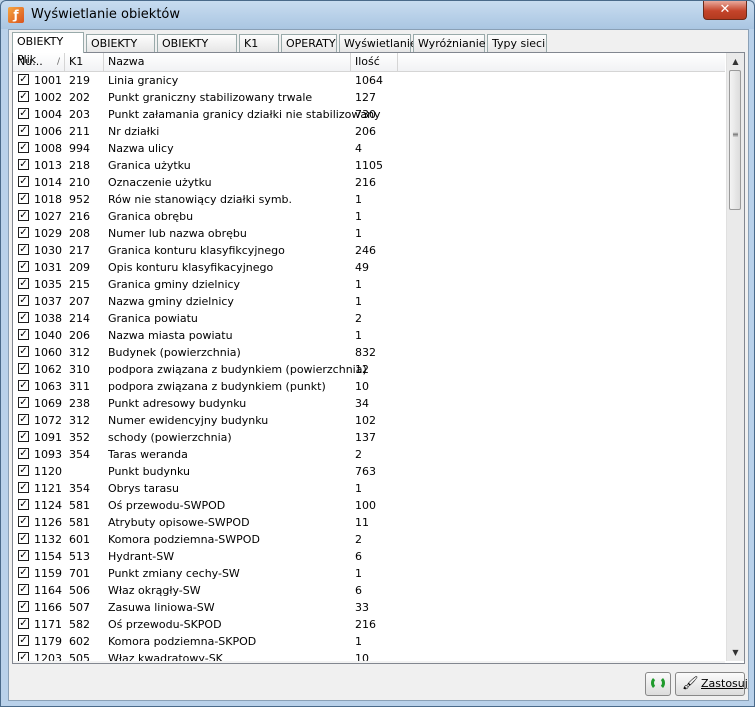 The height and width of the screenshot is (707, 755). Describe the element at coordinates (735, 140) in the screenshot. I see `scroll-thumb: ≡` at that location.